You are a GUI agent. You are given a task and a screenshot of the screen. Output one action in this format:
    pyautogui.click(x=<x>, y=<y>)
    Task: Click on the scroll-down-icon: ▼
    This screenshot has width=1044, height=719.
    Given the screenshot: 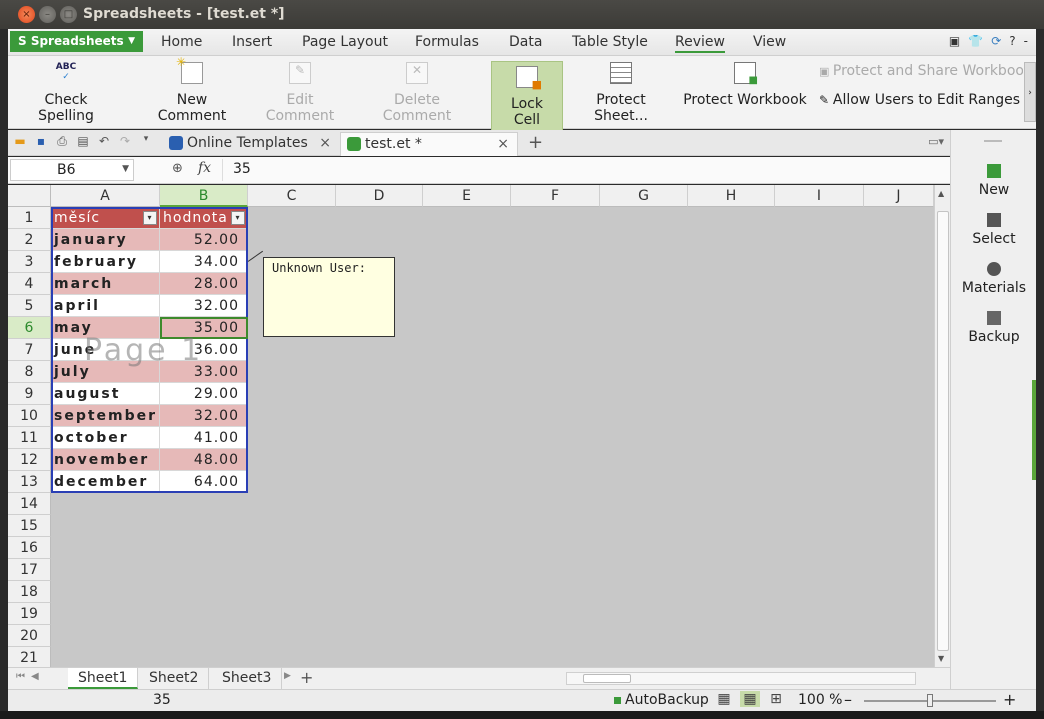 What is the action you would take?
    pyautogui.click(x=941, y=658)
    